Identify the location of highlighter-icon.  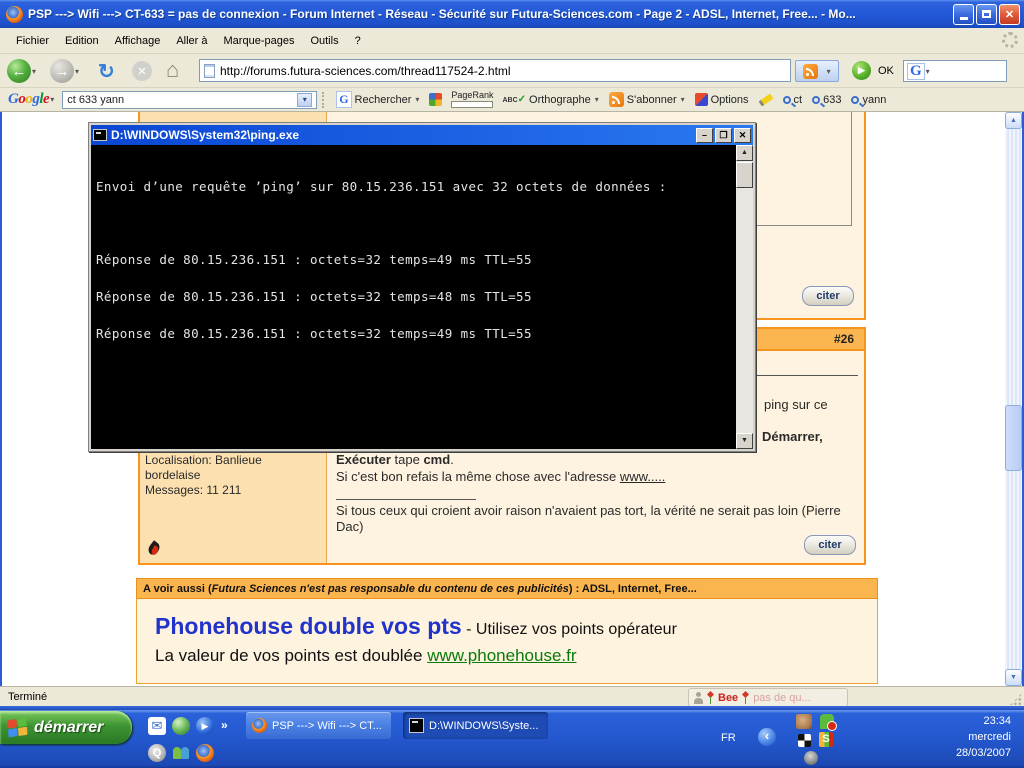
(766, 99).